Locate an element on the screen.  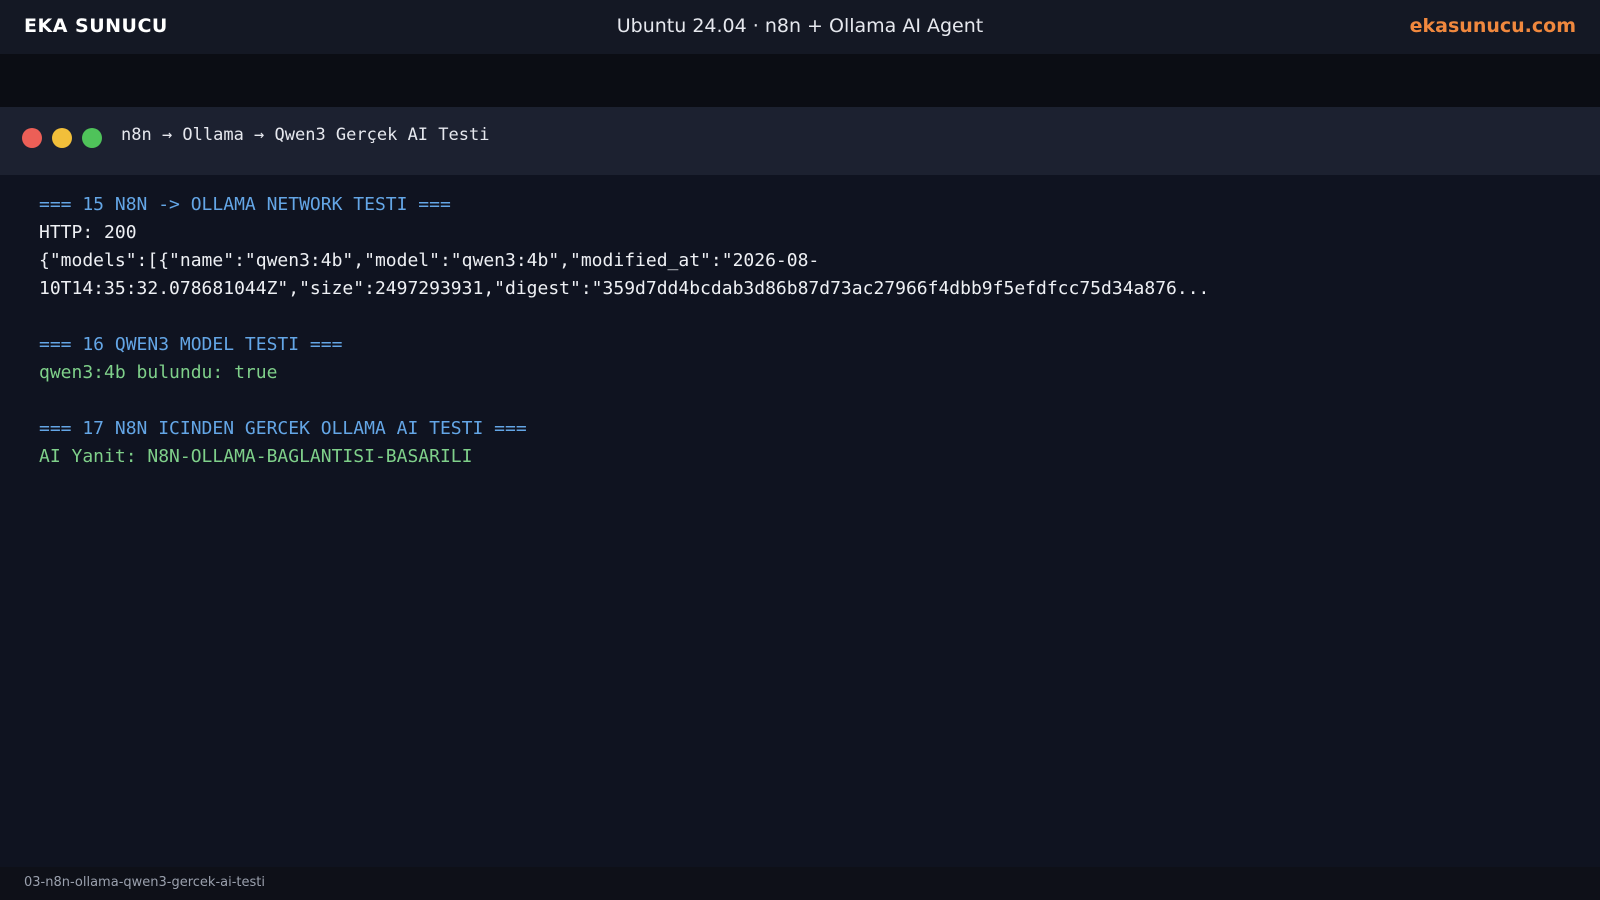
terminal-line-section-16: === 16 QWEN3 MODEL TESTI === is located at coordinates (191, 344).